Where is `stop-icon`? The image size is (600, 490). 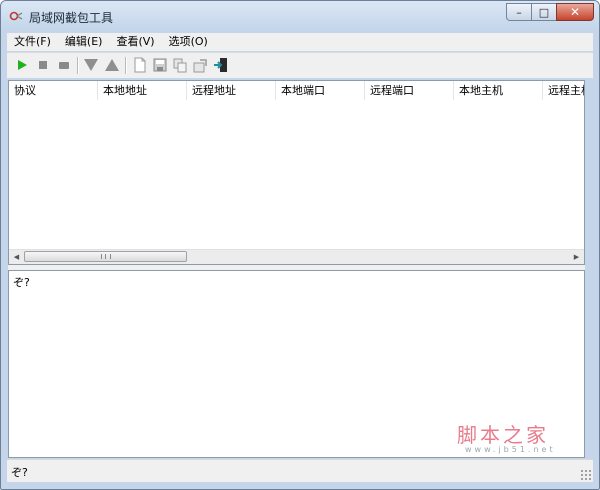
stop-icon is located at coordinates (43, 65).